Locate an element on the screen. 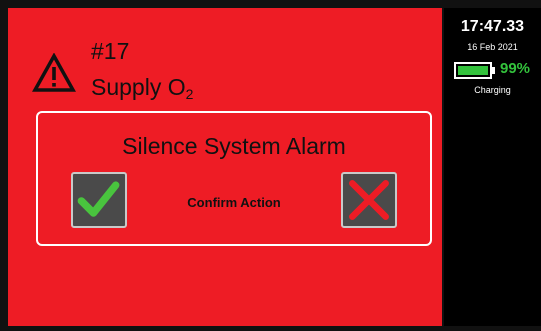 This screenshot has height=331, width=541. battery-fill is located at coordinates (473, 70).